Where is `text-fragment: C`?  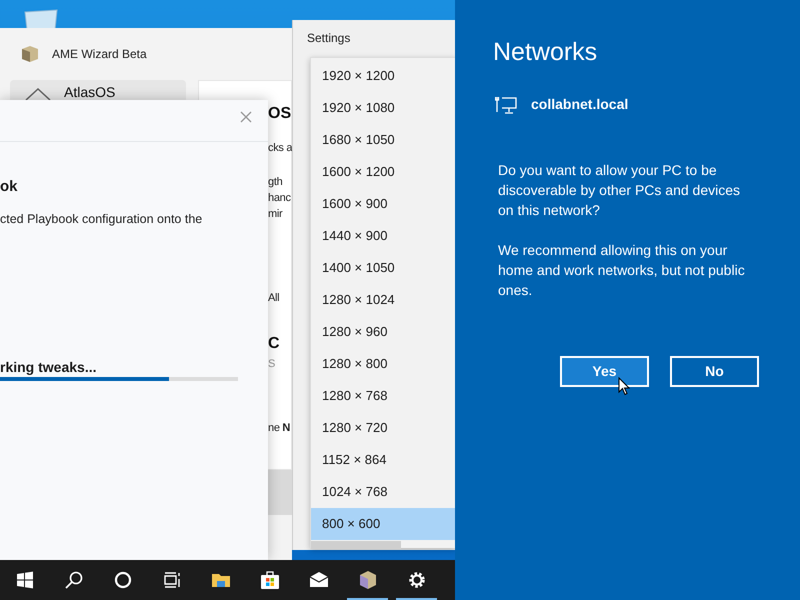
text-fragment: C is located at coordinates (274, 344).